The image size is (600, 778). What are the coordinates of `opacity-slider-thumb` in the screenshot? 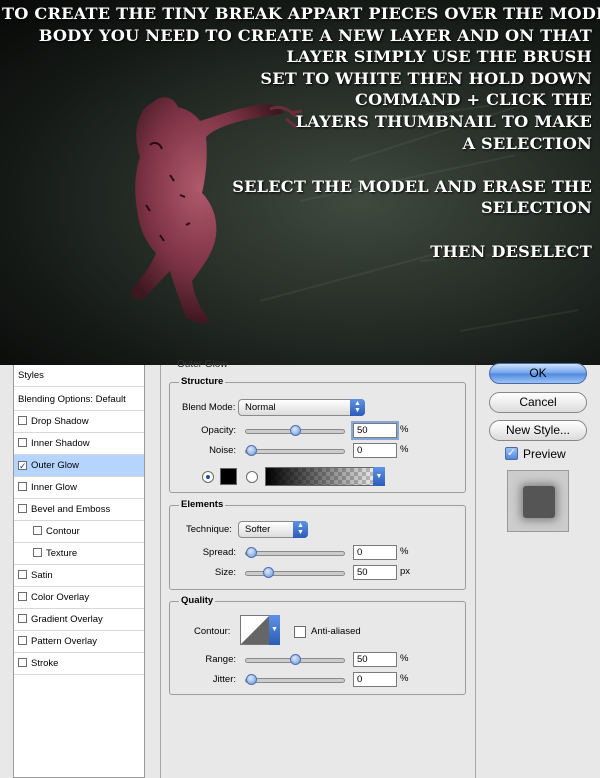 It's located at (295, 430).